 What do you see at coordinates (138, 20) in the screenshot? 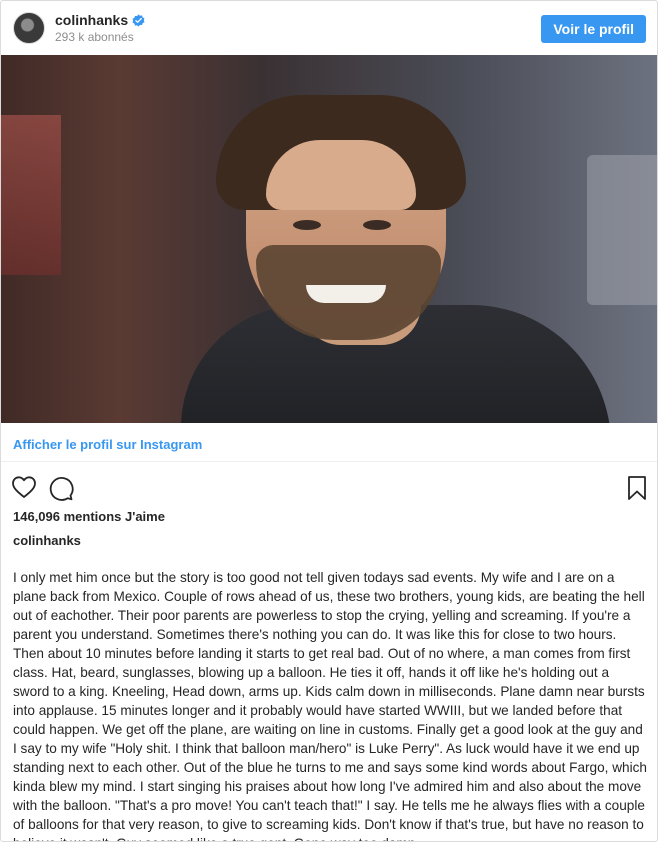
I see `verified-badge-icon` at bounding box center [138, 20].